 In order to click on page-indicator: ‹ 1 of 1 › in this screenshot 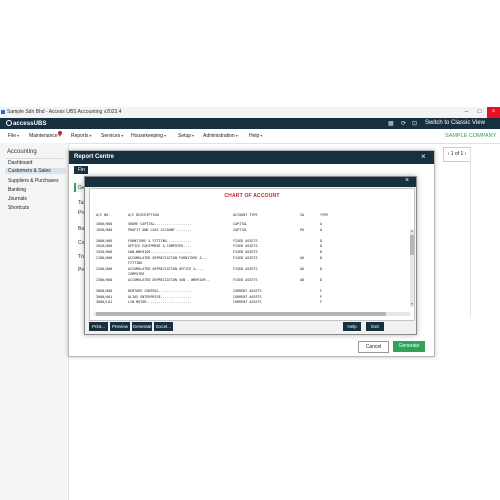, I will do `click(457, 154)`.